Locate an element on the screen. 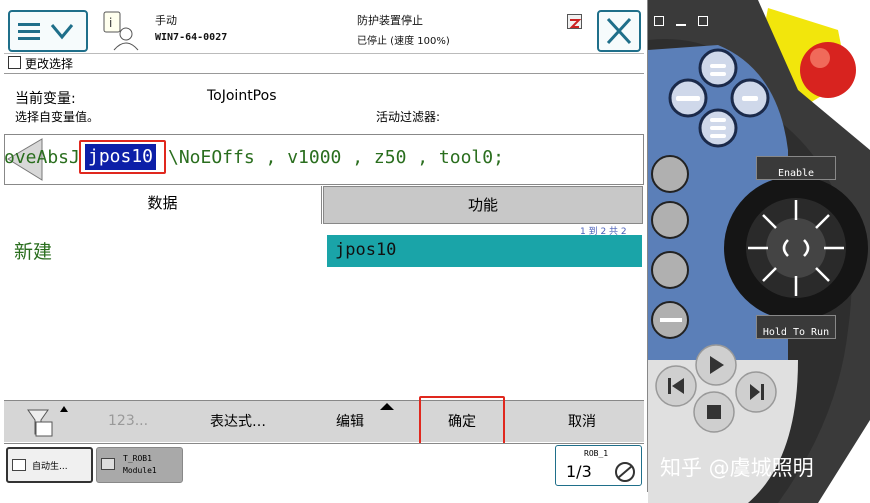 The height and width of the screenshot is (503, 870). tab-function-label: 功能 is located at coordinates (482, 205).